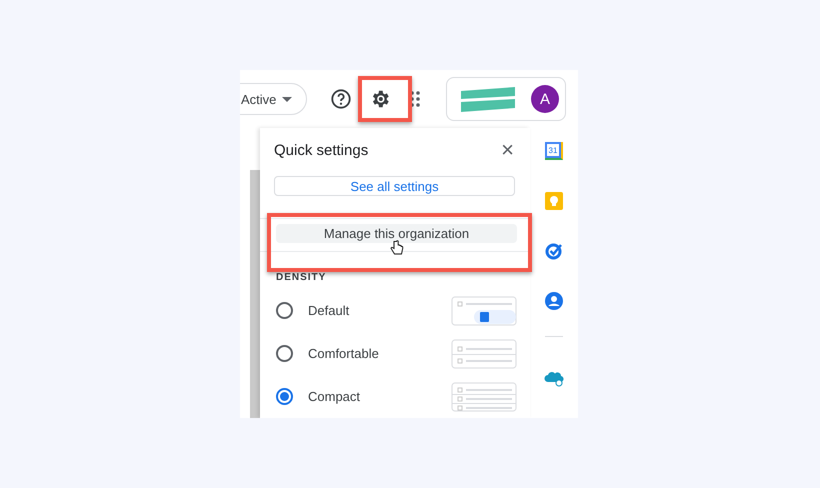 Image resolution: width=820 pixels, height=488 pixels. What do you see at coordinates (287, 99) in the screenshot?
I see `caret-icon` at bounding box center [287, 99].